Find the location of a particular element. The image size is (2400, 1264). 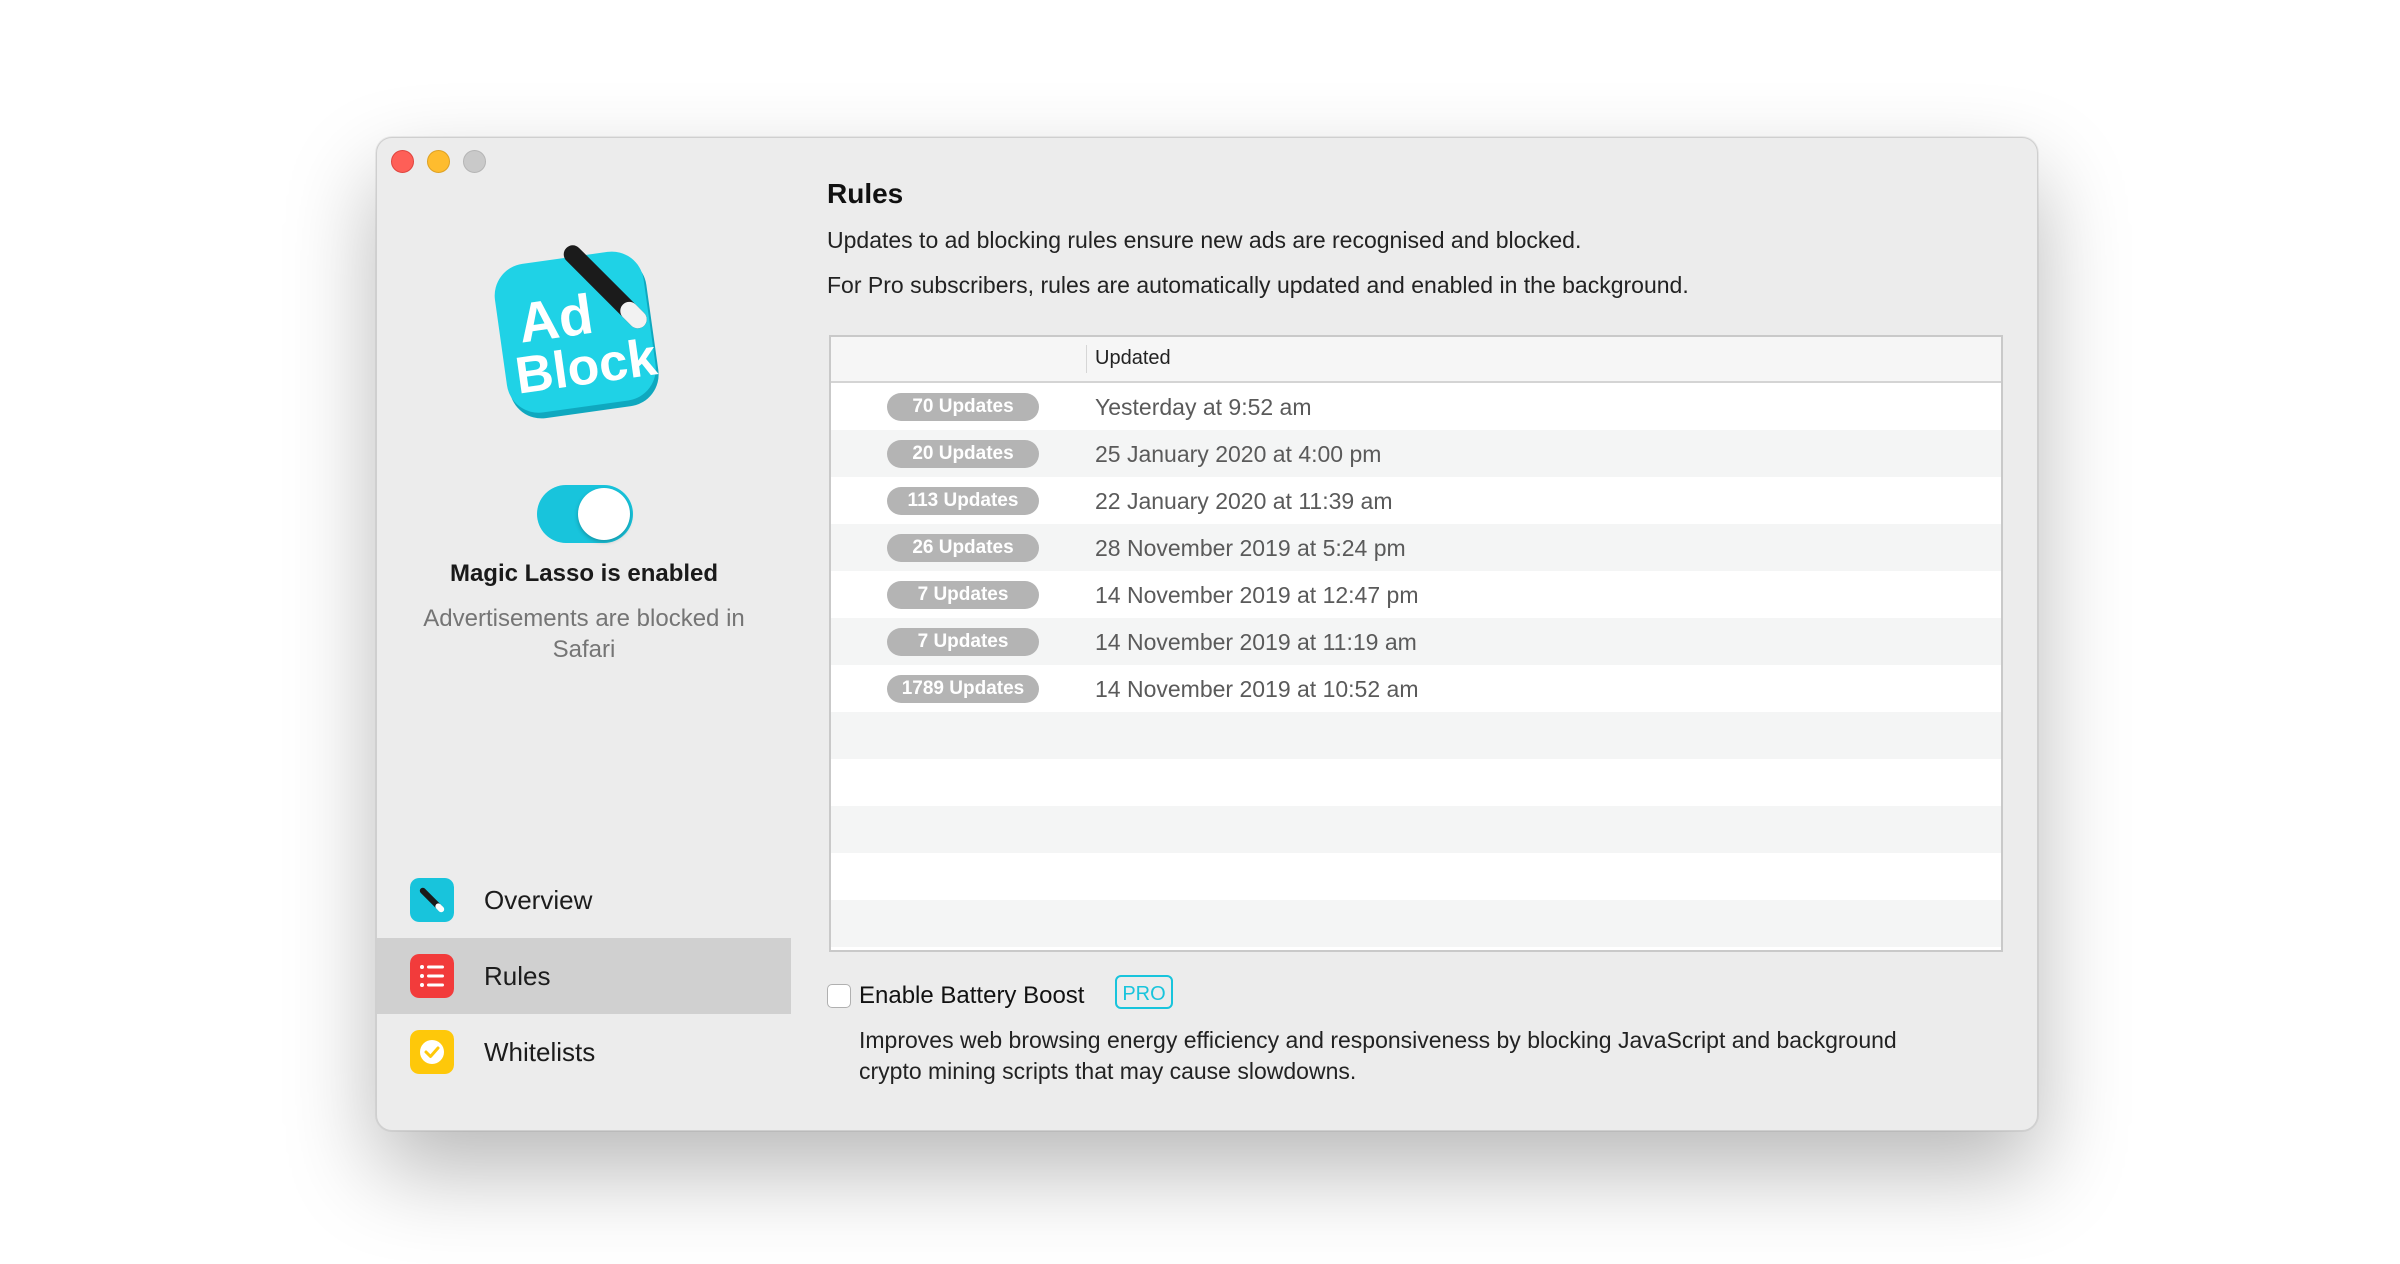

adblock-app-icon: Ad Block is located at coordinates (577, 332).